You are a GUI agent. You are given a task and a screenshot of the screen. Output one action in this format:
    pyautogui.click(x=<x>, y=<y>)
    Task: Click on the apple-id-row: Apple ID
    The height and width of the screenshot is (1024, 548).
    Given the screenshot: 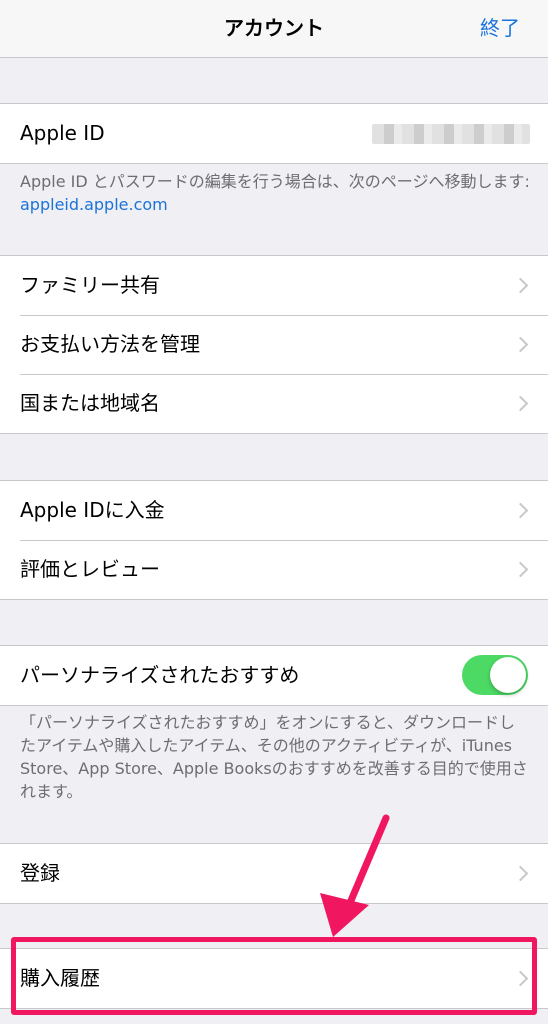 What is the action you would take?
    pyautogui.click(x=274, y=133)
    